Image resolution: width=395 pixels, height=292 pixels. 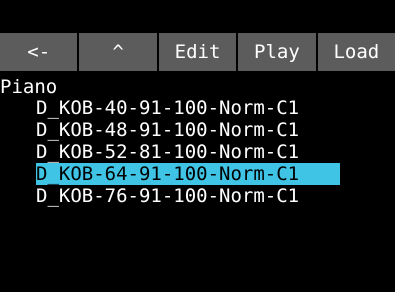 I want to click on file-item: D_KOB-52-81-100-Norm-C1, so click(x=197, y=152).